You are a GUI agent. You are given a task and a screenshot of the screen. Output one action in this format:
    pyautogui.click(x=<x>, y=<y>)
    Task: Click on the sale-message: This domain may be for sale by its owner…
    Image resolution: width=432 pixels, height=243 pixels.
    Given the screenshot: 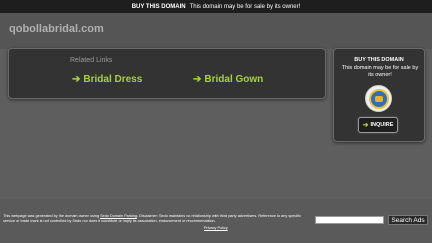 What is the action you would take?
    pyautogui.click(x=245, y=6)
    